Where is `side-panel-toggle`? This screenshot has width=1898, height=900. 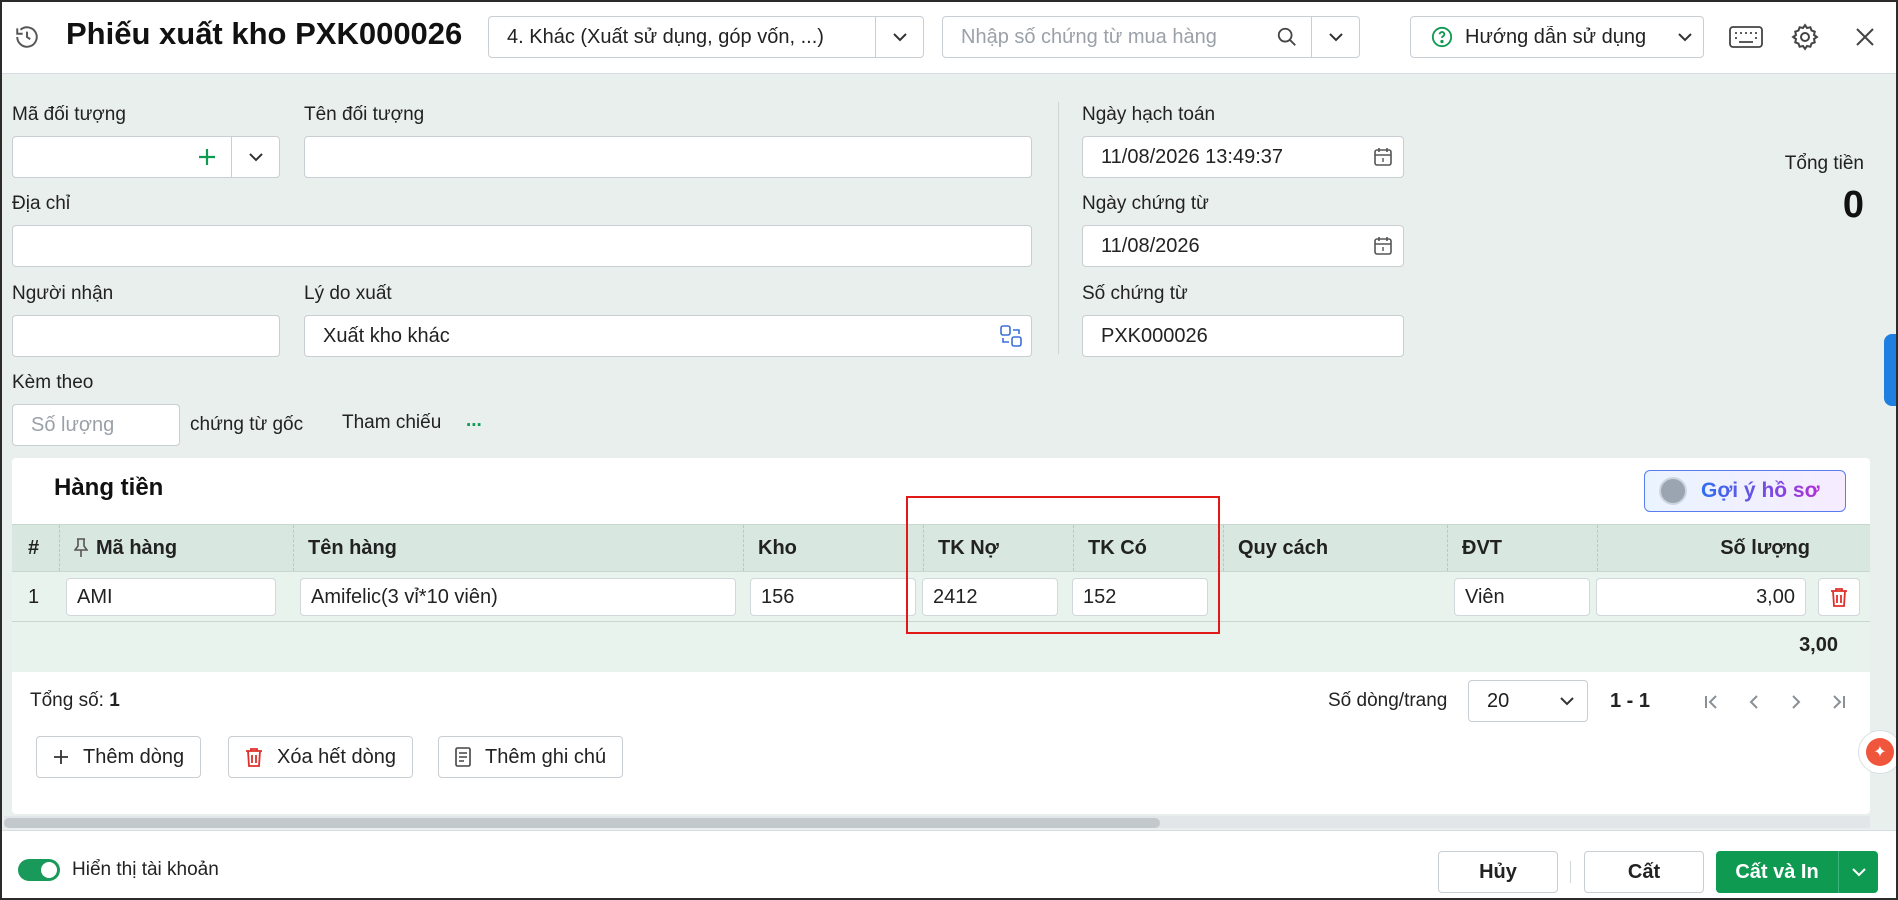 side-panel-toggle is located at coordinates (1890, 370).